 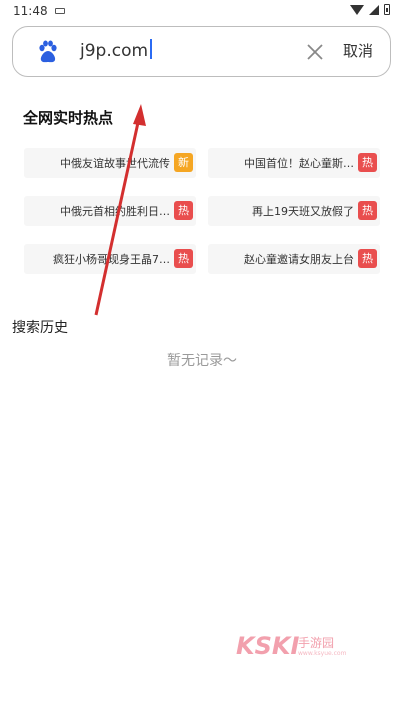 I want to click on hot-item: 中国首位！赵心童斯… 热, so click(x=294, y=163).